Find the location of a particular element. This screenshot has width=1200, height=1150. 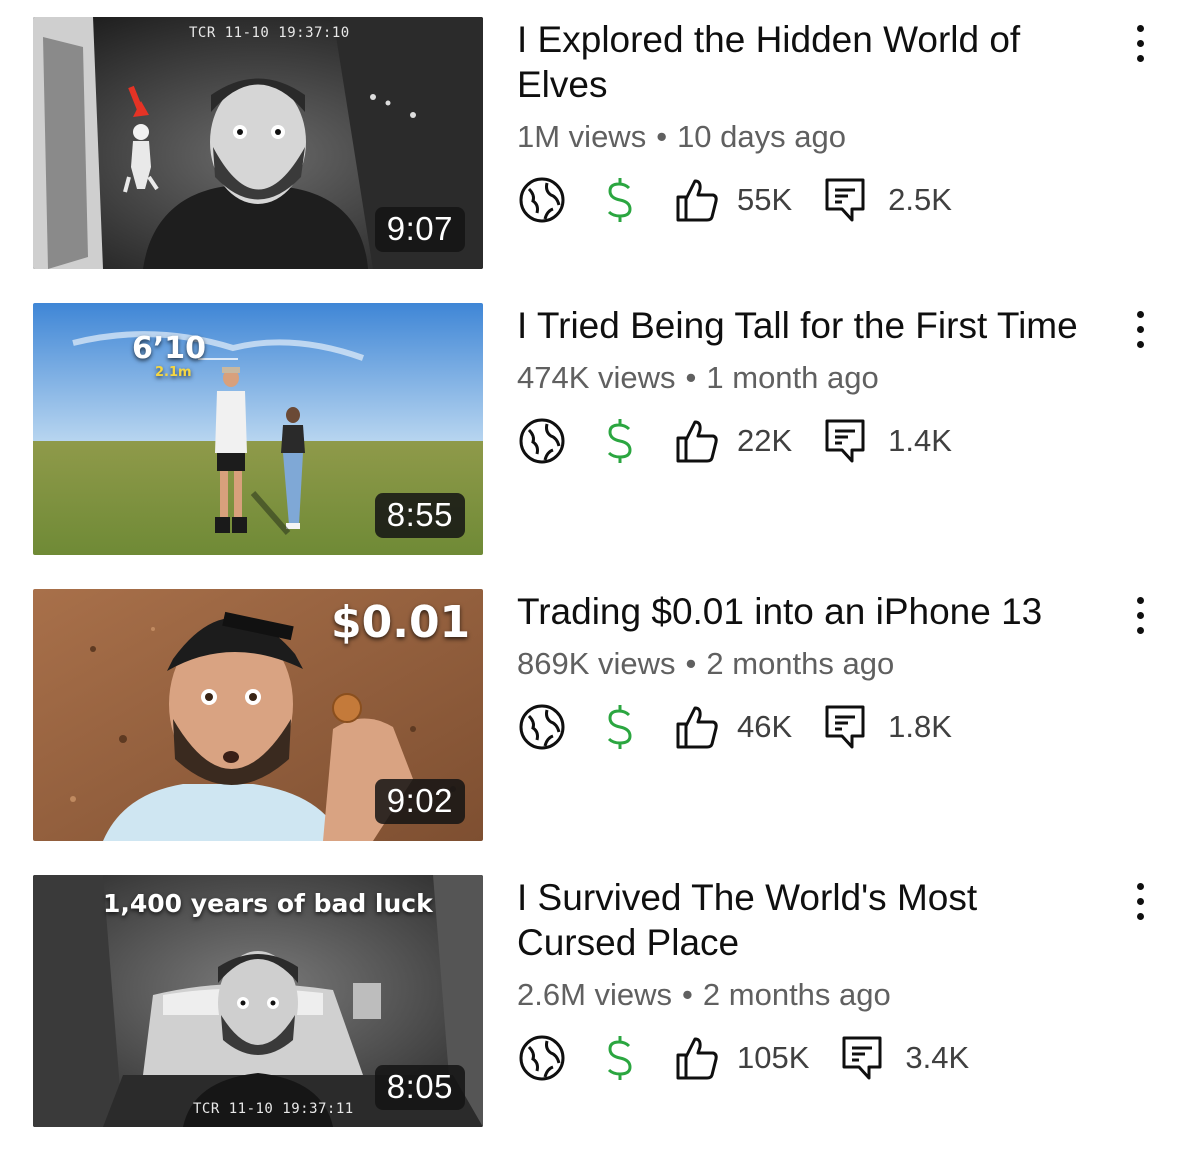

video-subline: 2.6M views • 2 months ago is located at coordinates (807, 995).